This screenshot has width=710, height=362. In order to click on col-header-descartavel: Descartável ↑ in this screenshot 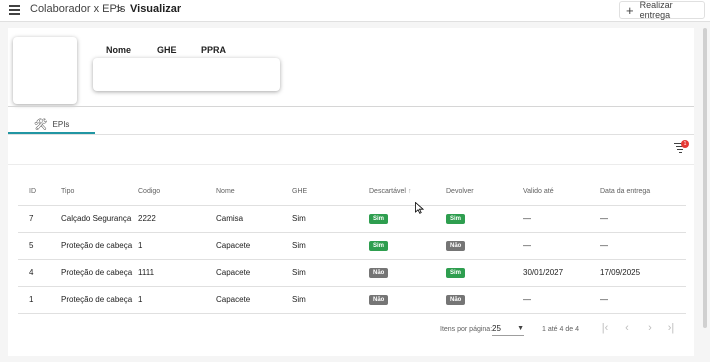, I will do `click(407, 192)`.